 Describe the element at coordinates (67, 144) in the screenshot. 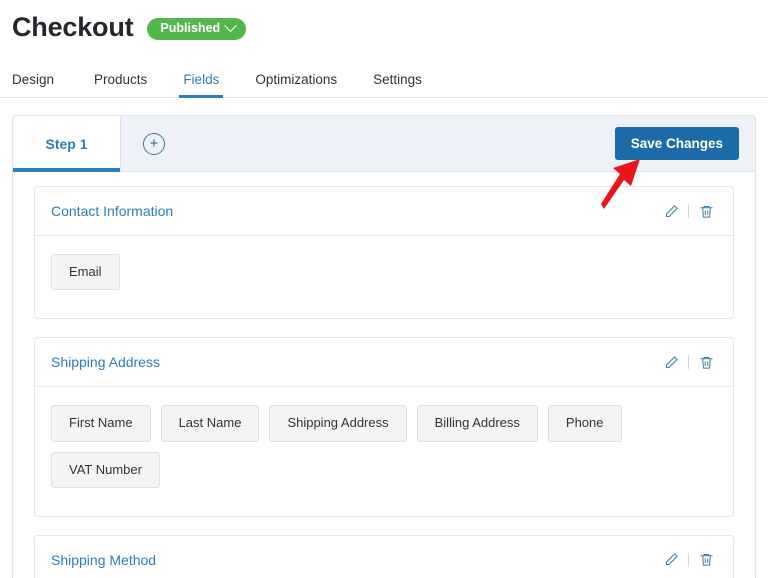

I see `step-tab-step-1: Step 1` at that location.